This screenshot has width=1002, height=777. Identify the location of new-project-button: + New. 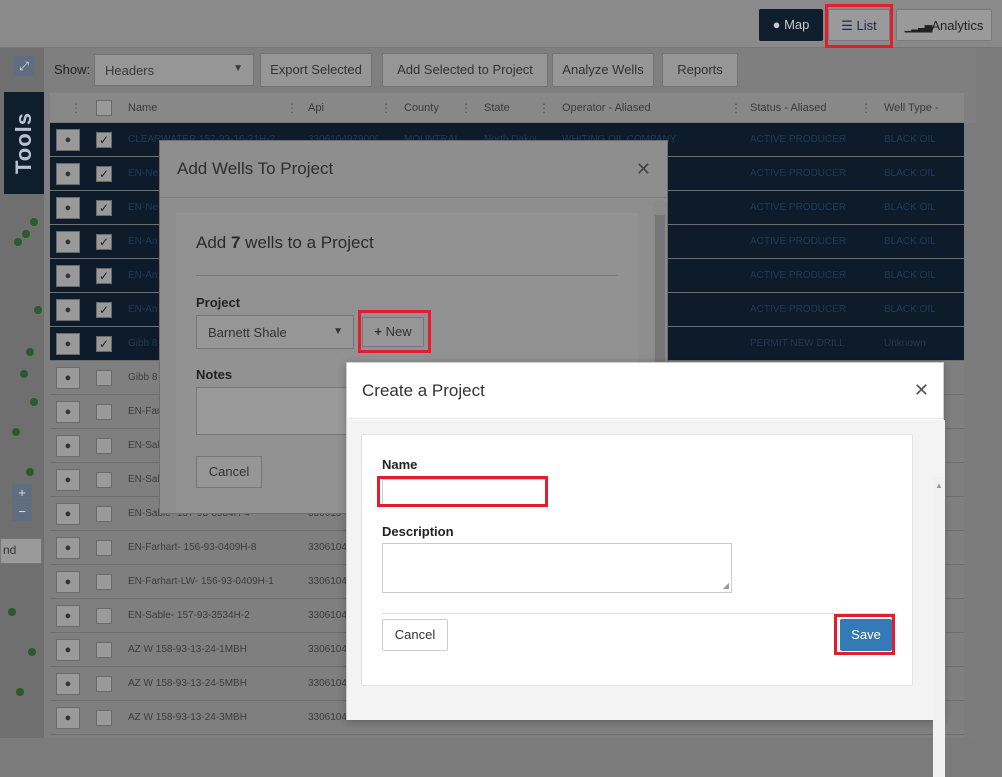
(393, 332).